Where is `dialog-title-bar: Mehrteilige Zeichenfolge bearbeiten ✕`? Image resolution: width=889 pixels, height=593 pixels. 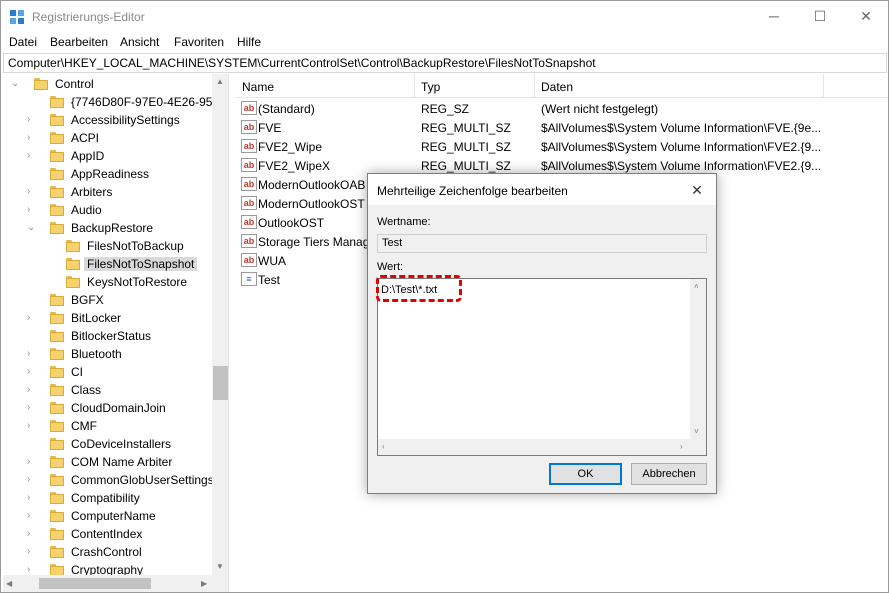
dialog-title-bar: Mehrteilige Zeichenfolge bearbeiten ✕ is located at coordinates (542, 189).